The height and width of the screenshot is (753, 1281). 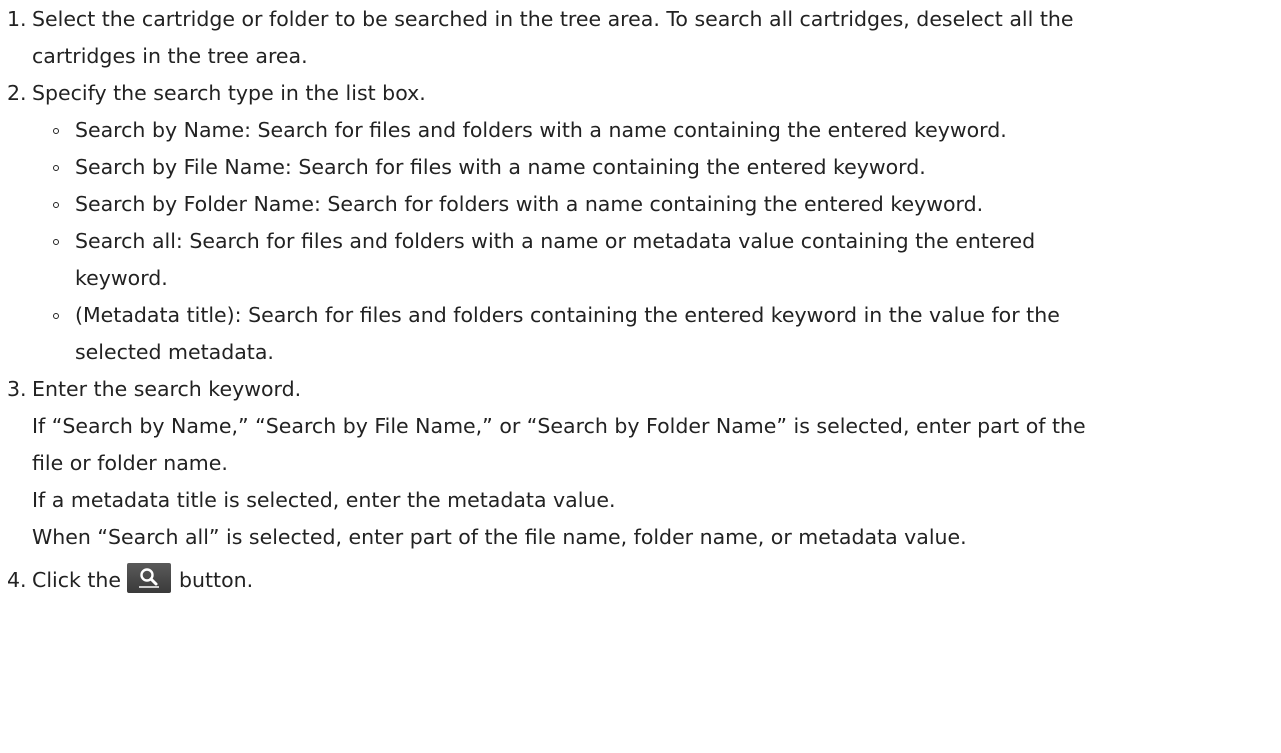 I want to click on step-4-text: Click the button., so click(x=142, y=580).